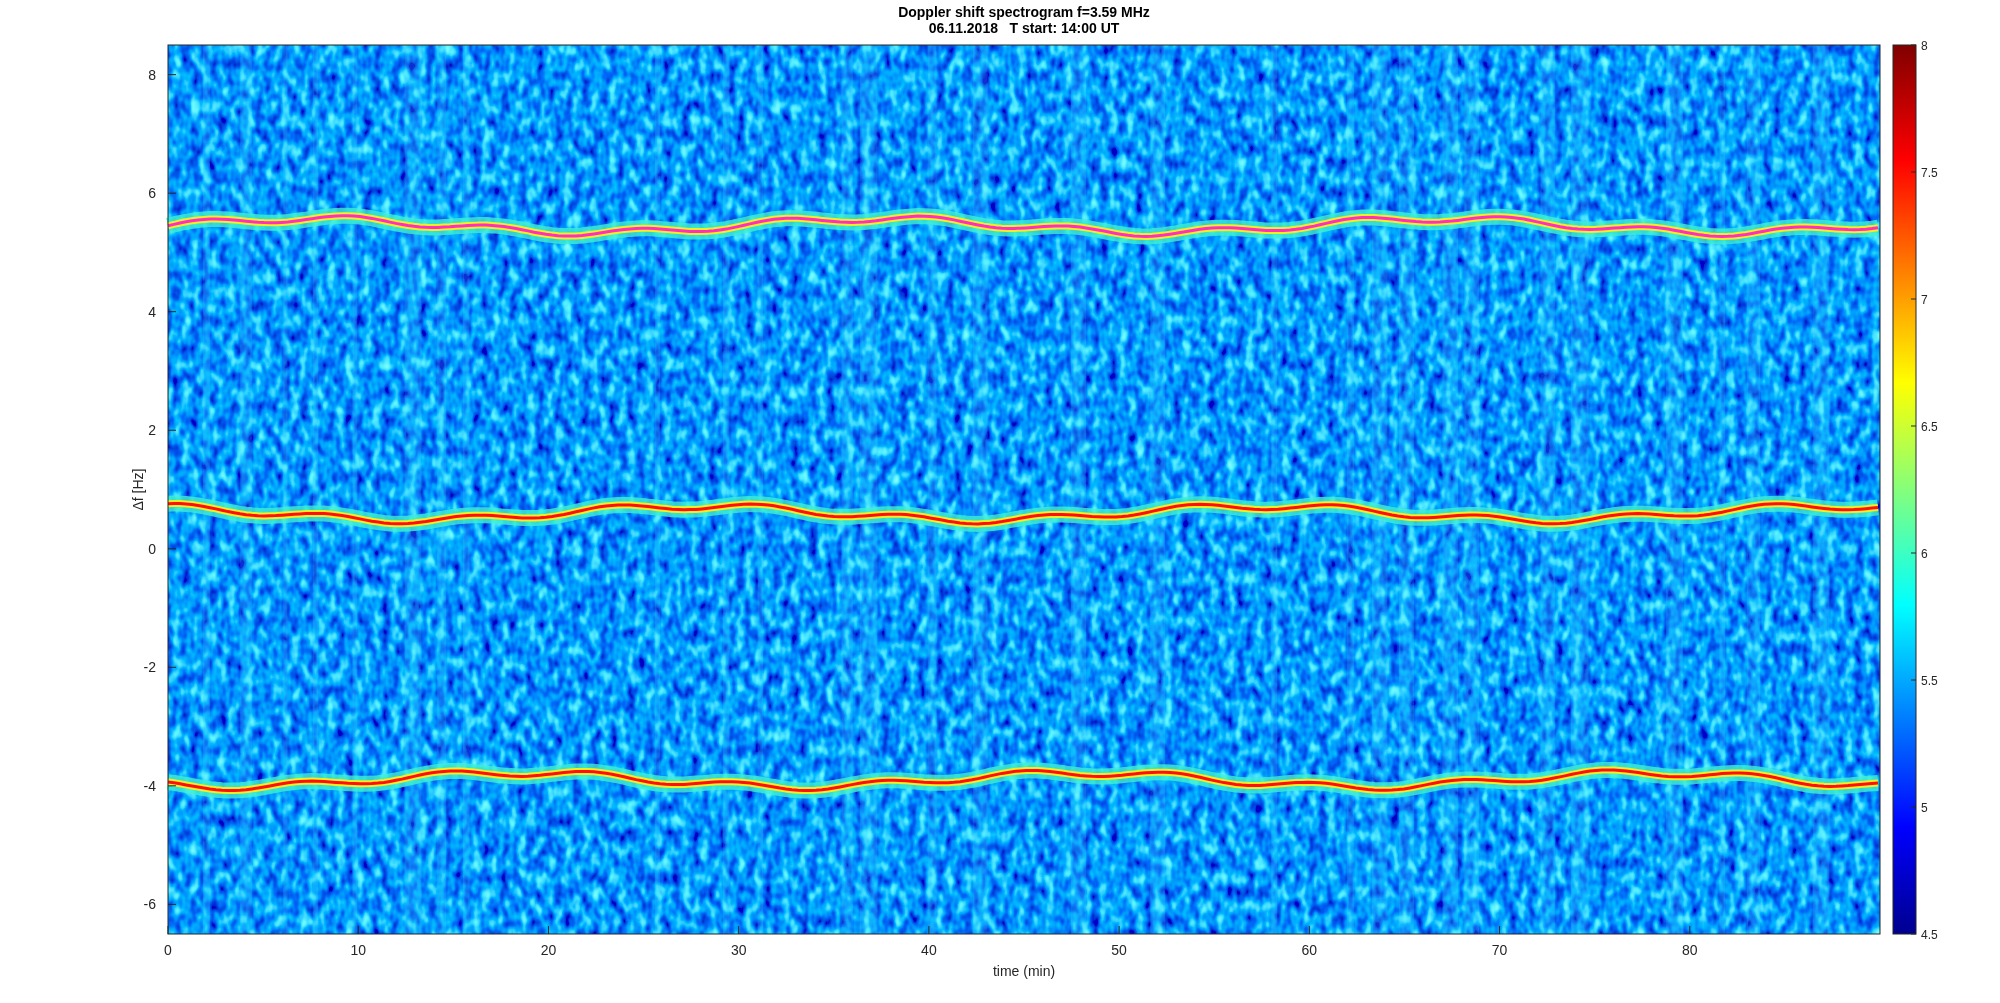 This screenshot has height=1003, width=2000. What do you see at coordinates (152, 430) in the screenshot?
I see `y-tick-label: 2` at bounding box center [152, 430].